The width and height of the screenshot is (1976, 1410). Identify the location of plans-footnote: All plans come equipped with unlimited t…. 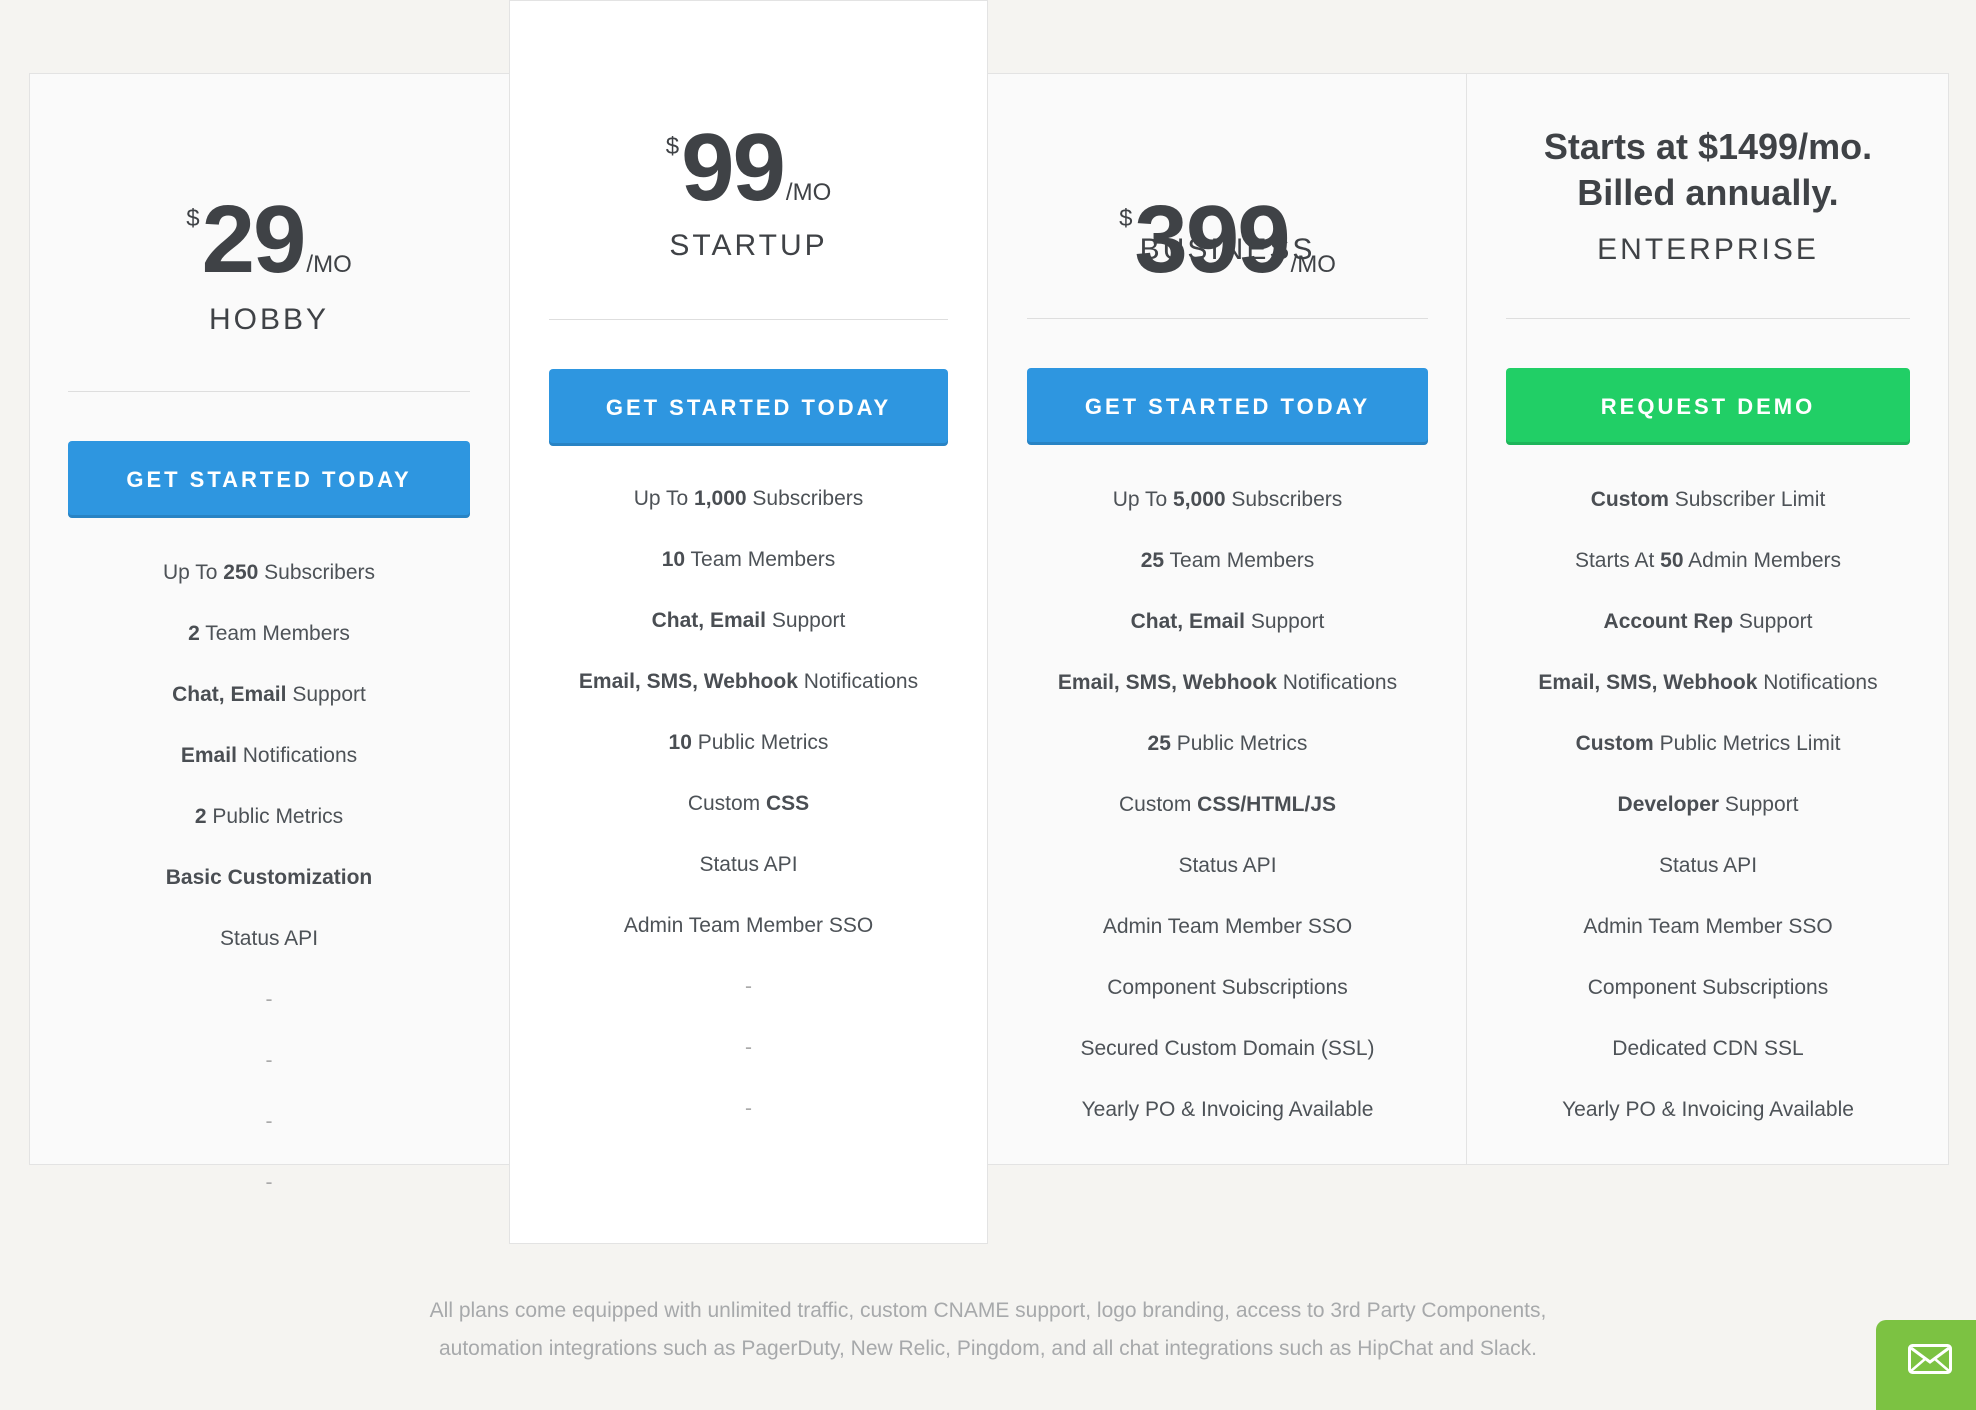
(988, 1330).